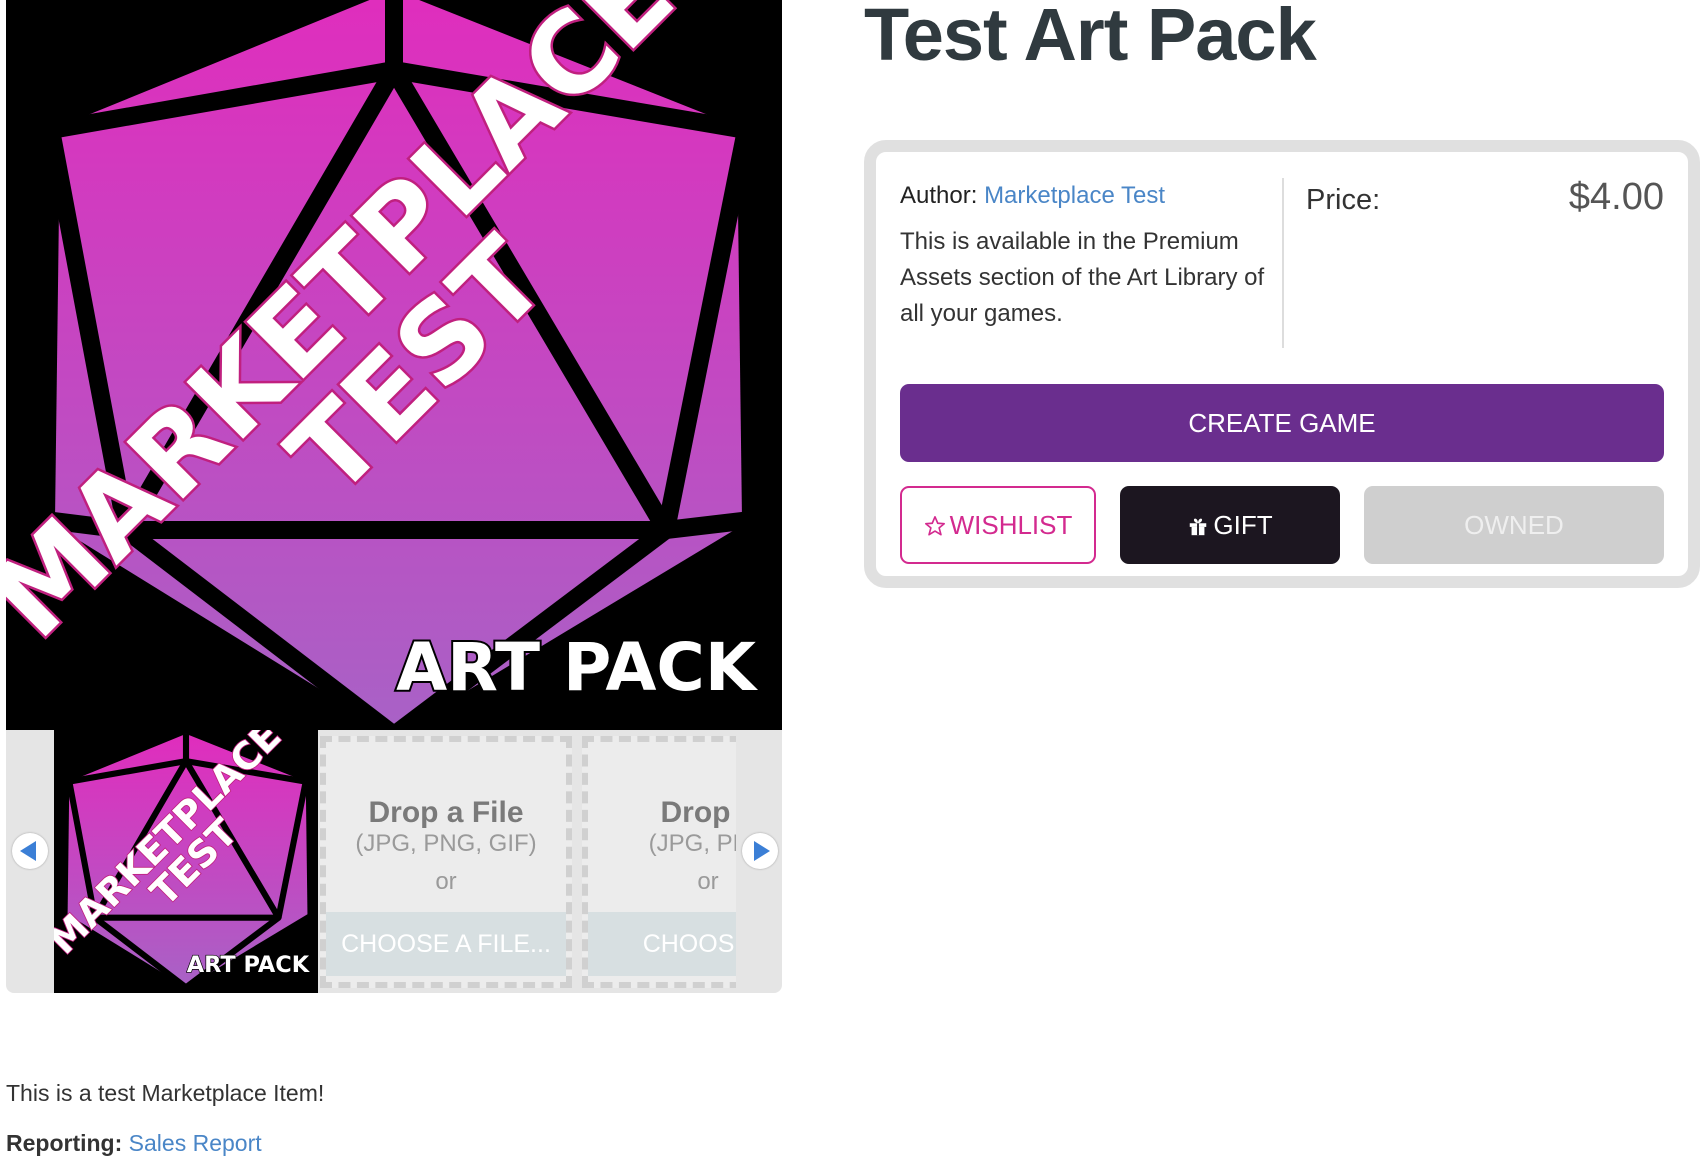 This screenshot has height=1157, width=1708. I want to click on page-title: Test Art Pack, so click(1090, 38).